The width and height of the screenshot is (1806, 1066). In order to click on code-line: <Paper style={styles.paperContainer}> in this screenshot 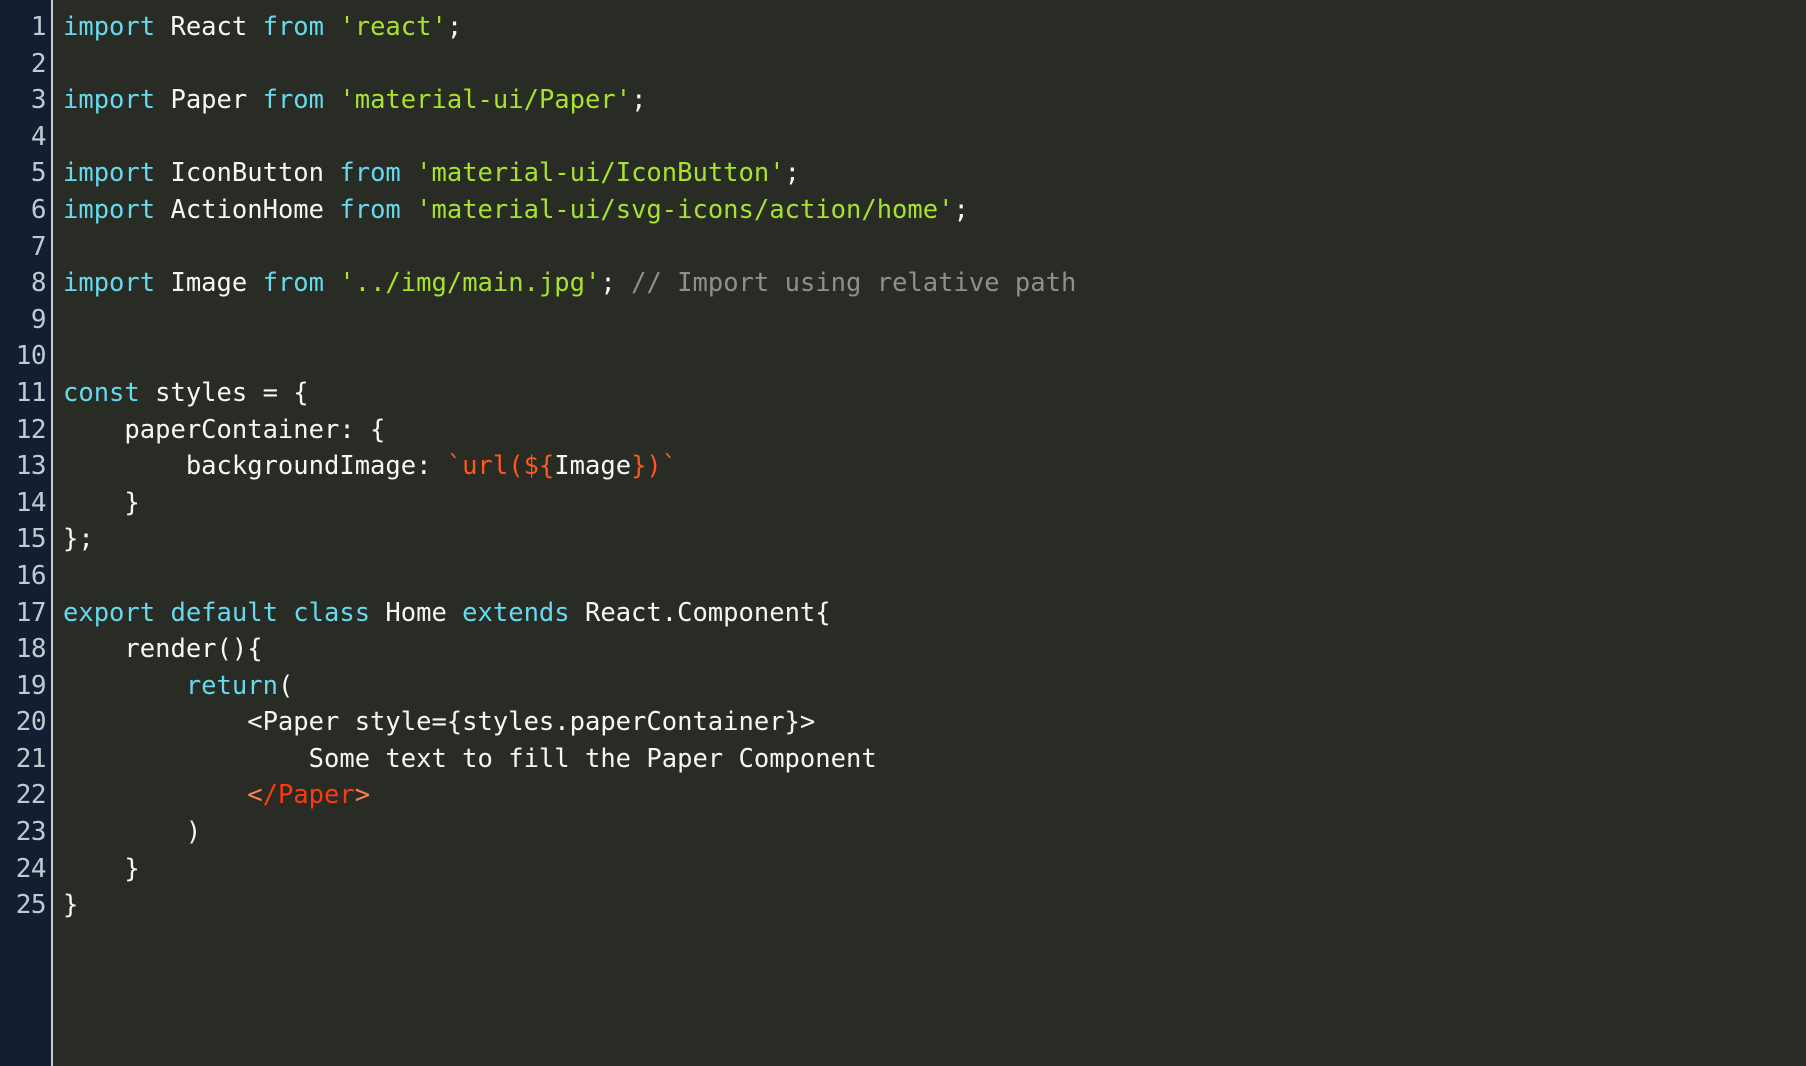, I will do `click(934, 722)`.